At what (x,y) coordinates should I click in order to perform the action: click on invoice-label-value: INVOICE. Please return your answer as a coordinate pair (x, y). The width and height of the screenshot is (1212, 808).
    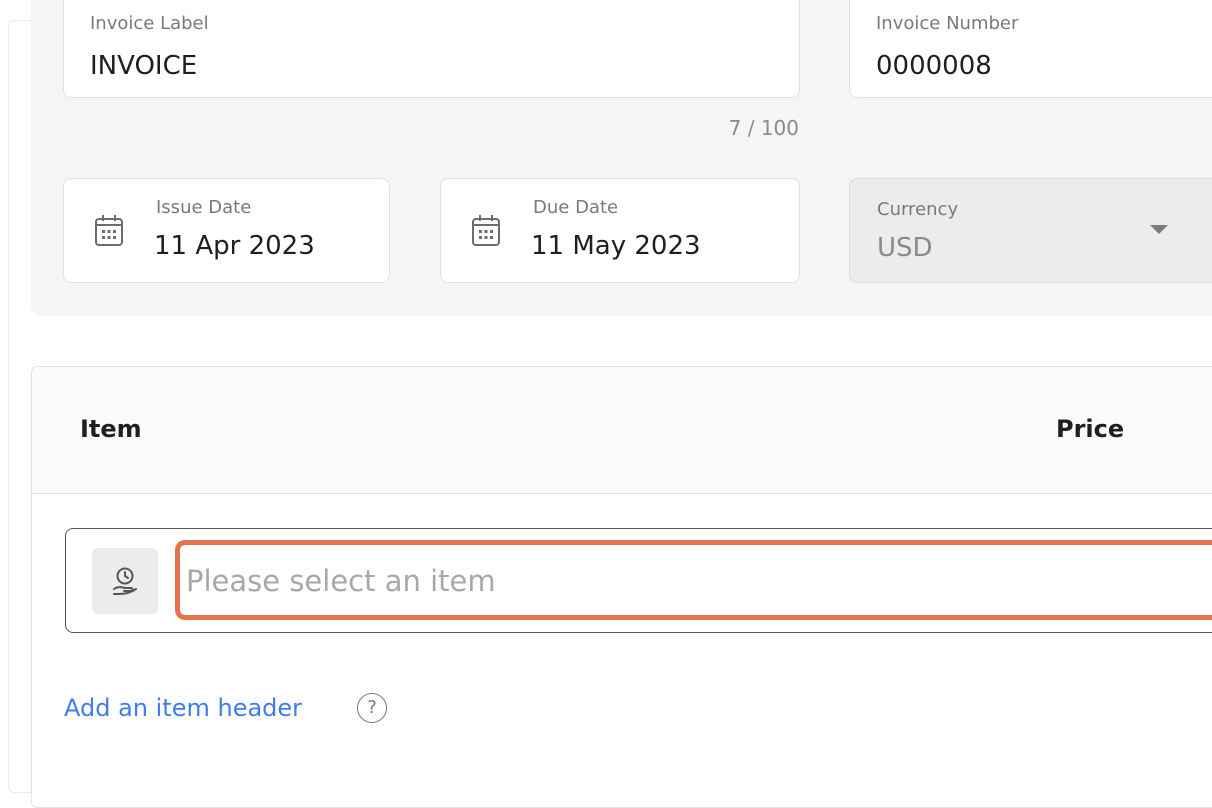
    Looking at the image, I should click on (144, 66).